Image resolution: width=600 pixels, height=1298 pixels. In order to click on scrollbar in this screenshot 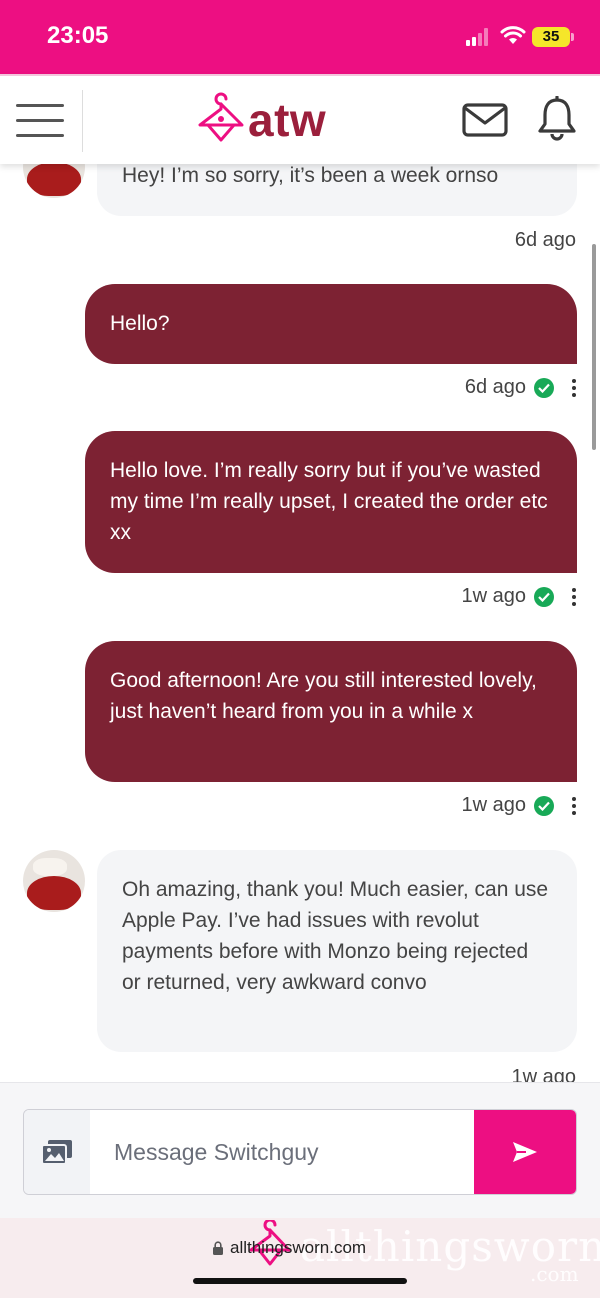, I will do `click(594, 347)`.